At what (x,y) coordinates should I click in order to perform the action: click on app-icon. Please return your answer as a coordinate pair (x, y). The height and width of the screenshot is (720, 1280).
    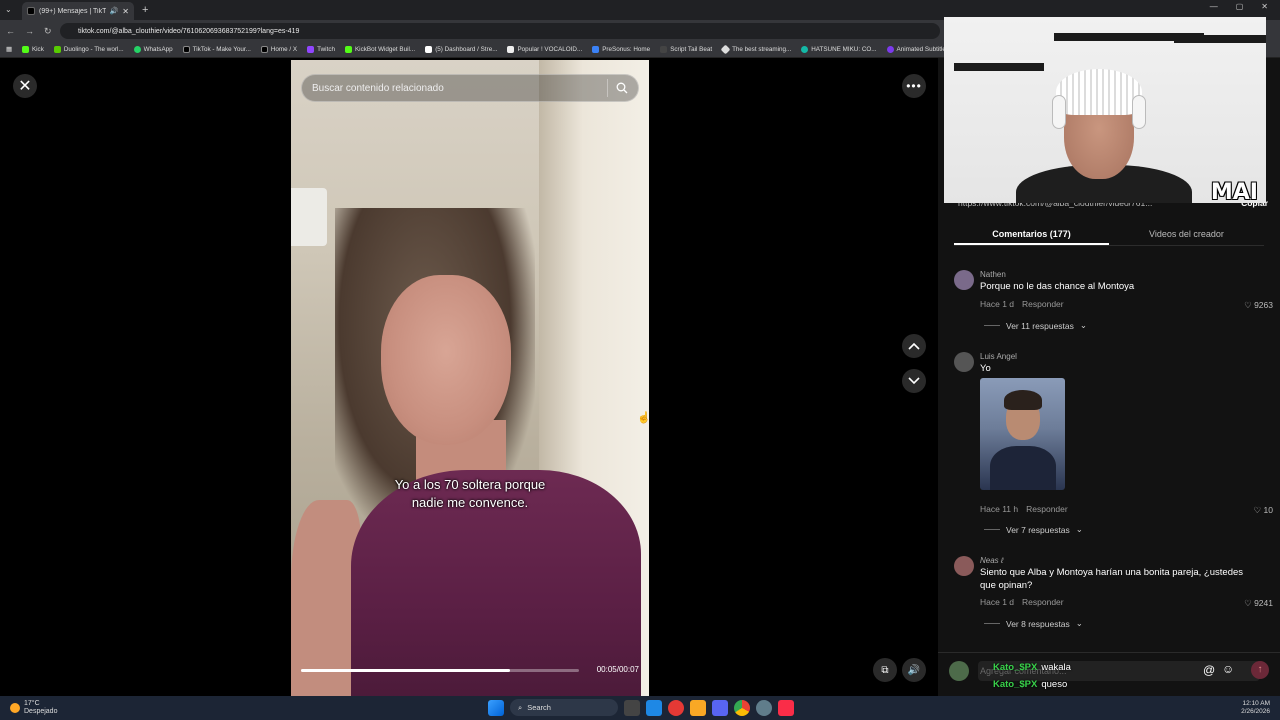
    Looking at the image, I should click on (676, 707).